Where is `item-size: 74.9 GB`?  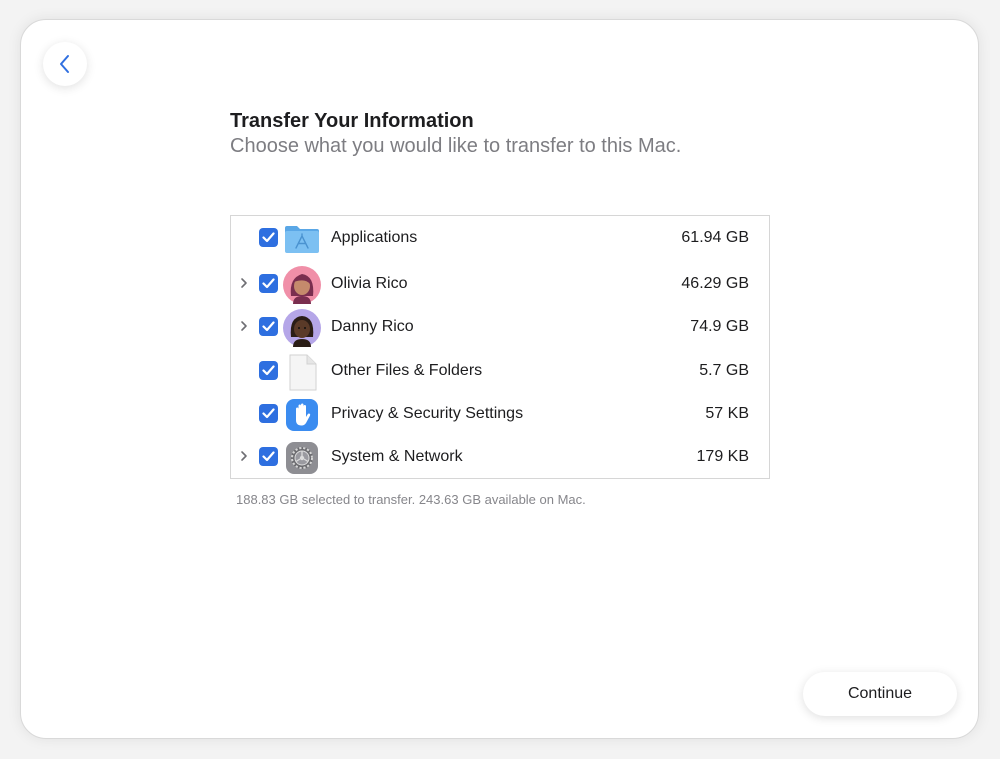 item-size: 74.9 GB is located at coordinates (719, 326).